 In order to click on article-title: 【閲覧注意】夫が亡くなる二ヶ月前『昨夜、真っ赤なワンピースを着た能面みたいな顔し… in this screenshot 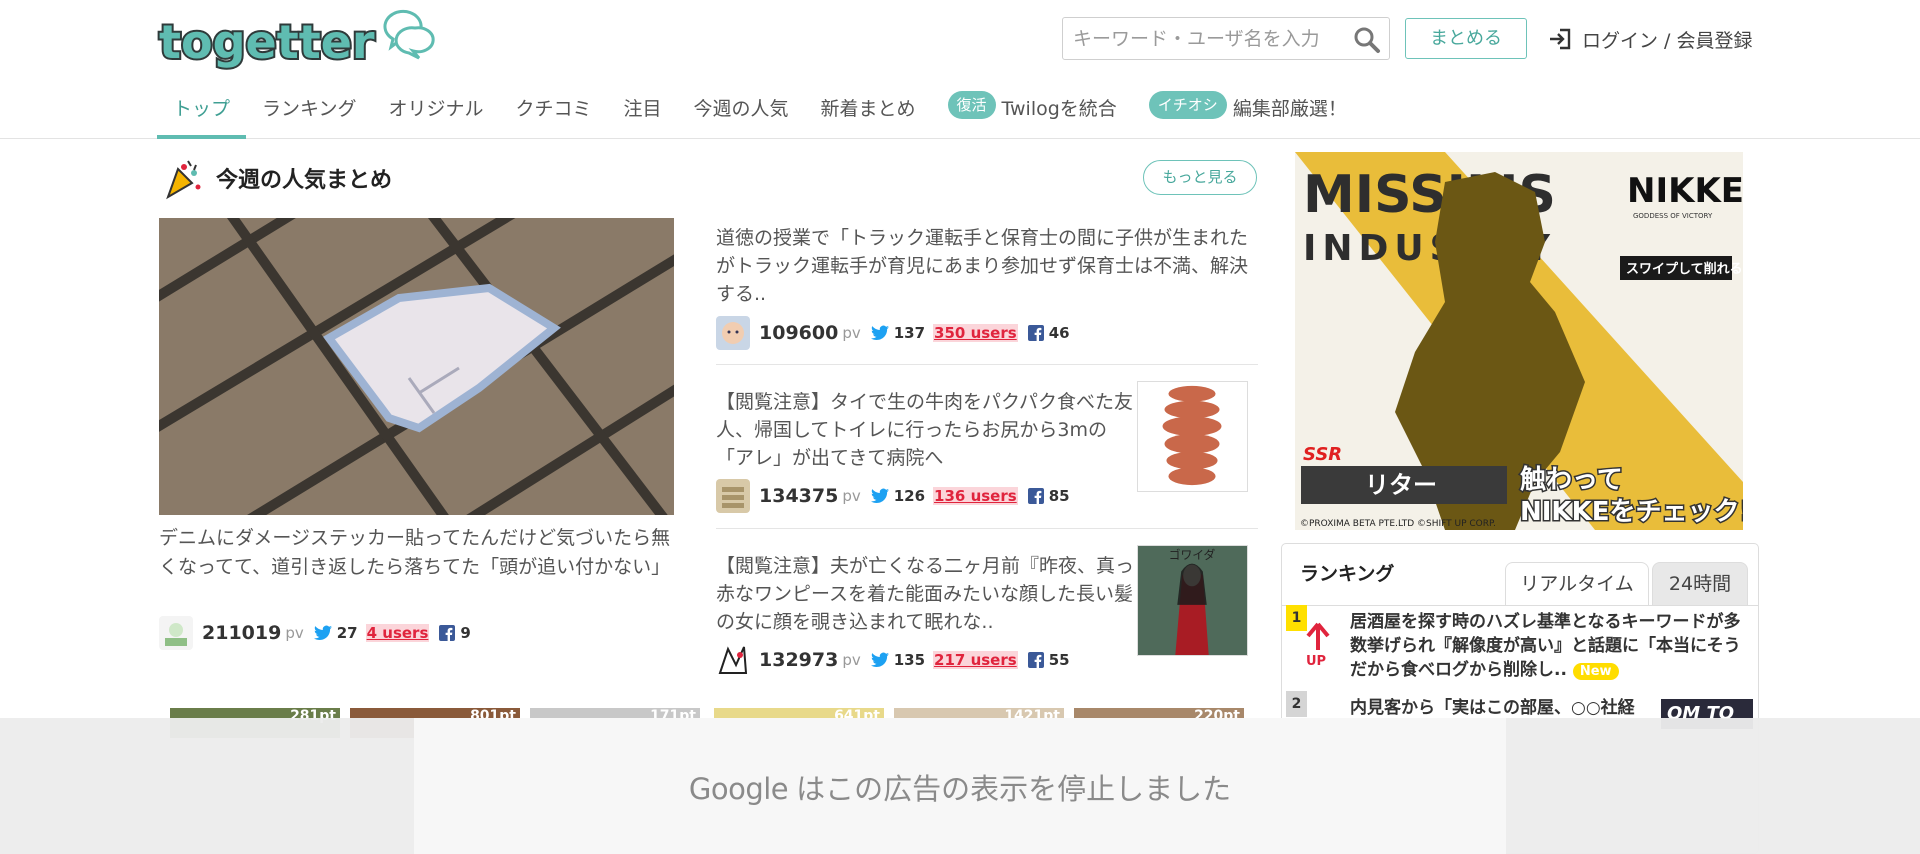, I will do `click(927, 594)`.